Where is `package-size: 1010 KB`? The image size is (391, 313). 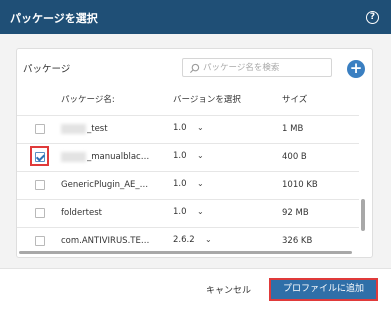
package-size: 1010 KB is located at coordinates (300, 185).